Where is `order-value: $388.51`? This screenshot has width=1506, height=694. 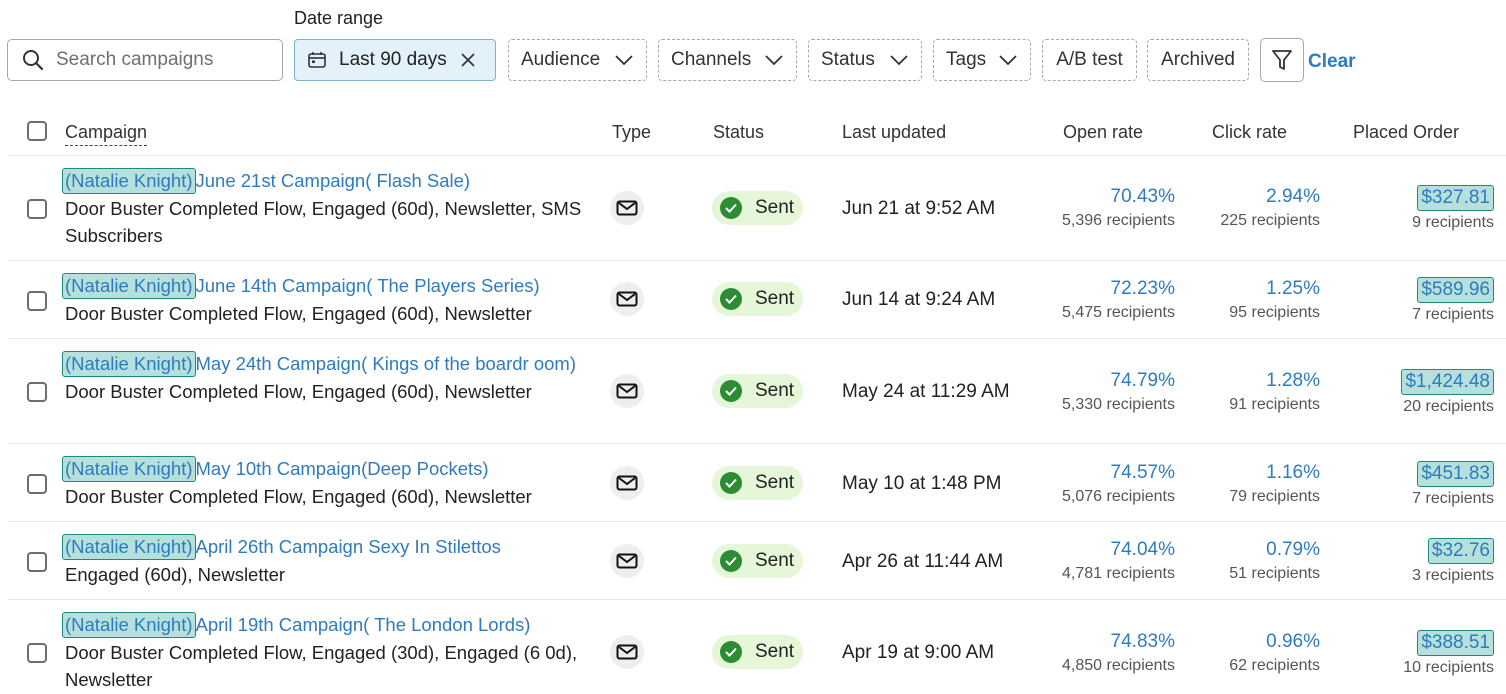
order-value: $388.51 is located at coordinates (1455, 643).